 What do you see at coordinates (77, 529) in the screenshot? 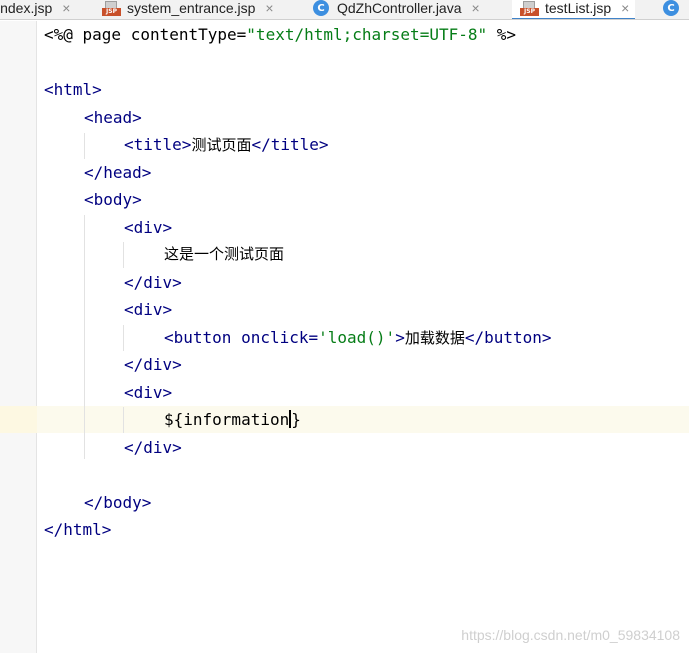
I see `code-line-19: </html>` at bounding box center [77, 529].